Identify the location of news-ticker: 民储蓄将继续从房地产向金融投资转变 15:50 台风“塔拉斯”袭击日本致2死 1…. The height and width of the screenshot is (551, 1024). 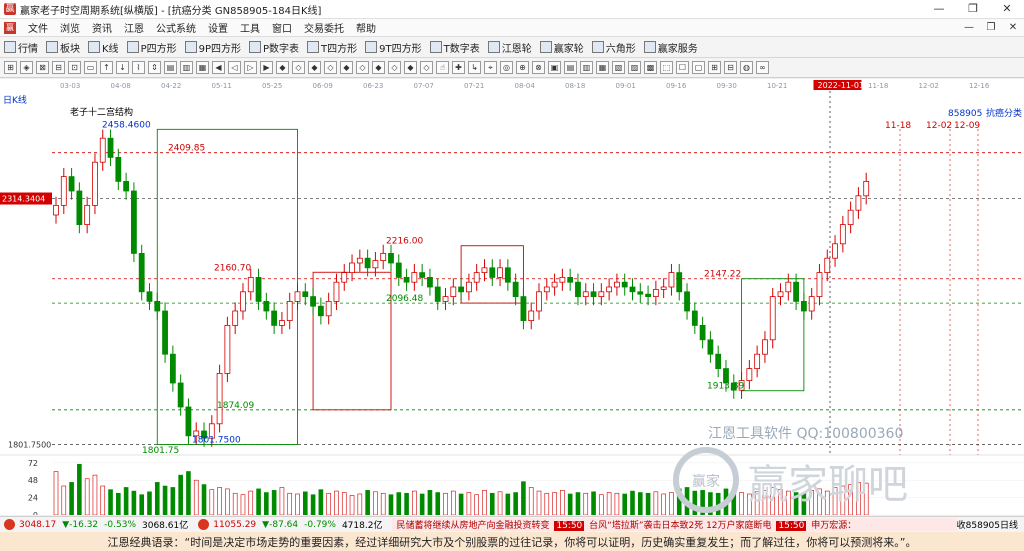
(674, 524).